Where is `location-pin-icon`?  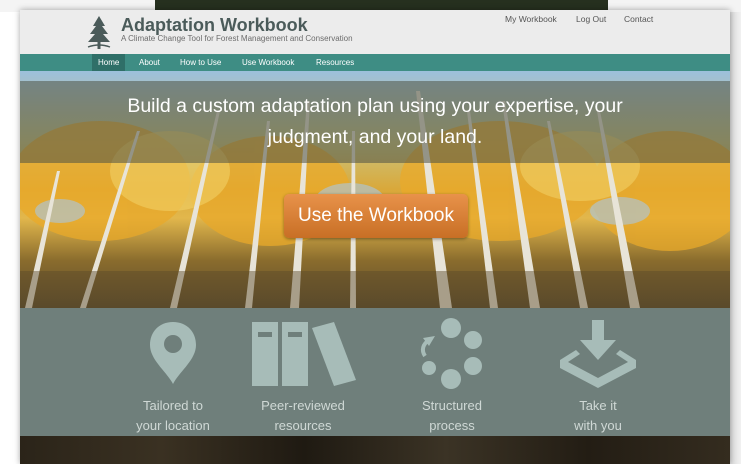 location-pin-icon is located at coordinates (173, 353).